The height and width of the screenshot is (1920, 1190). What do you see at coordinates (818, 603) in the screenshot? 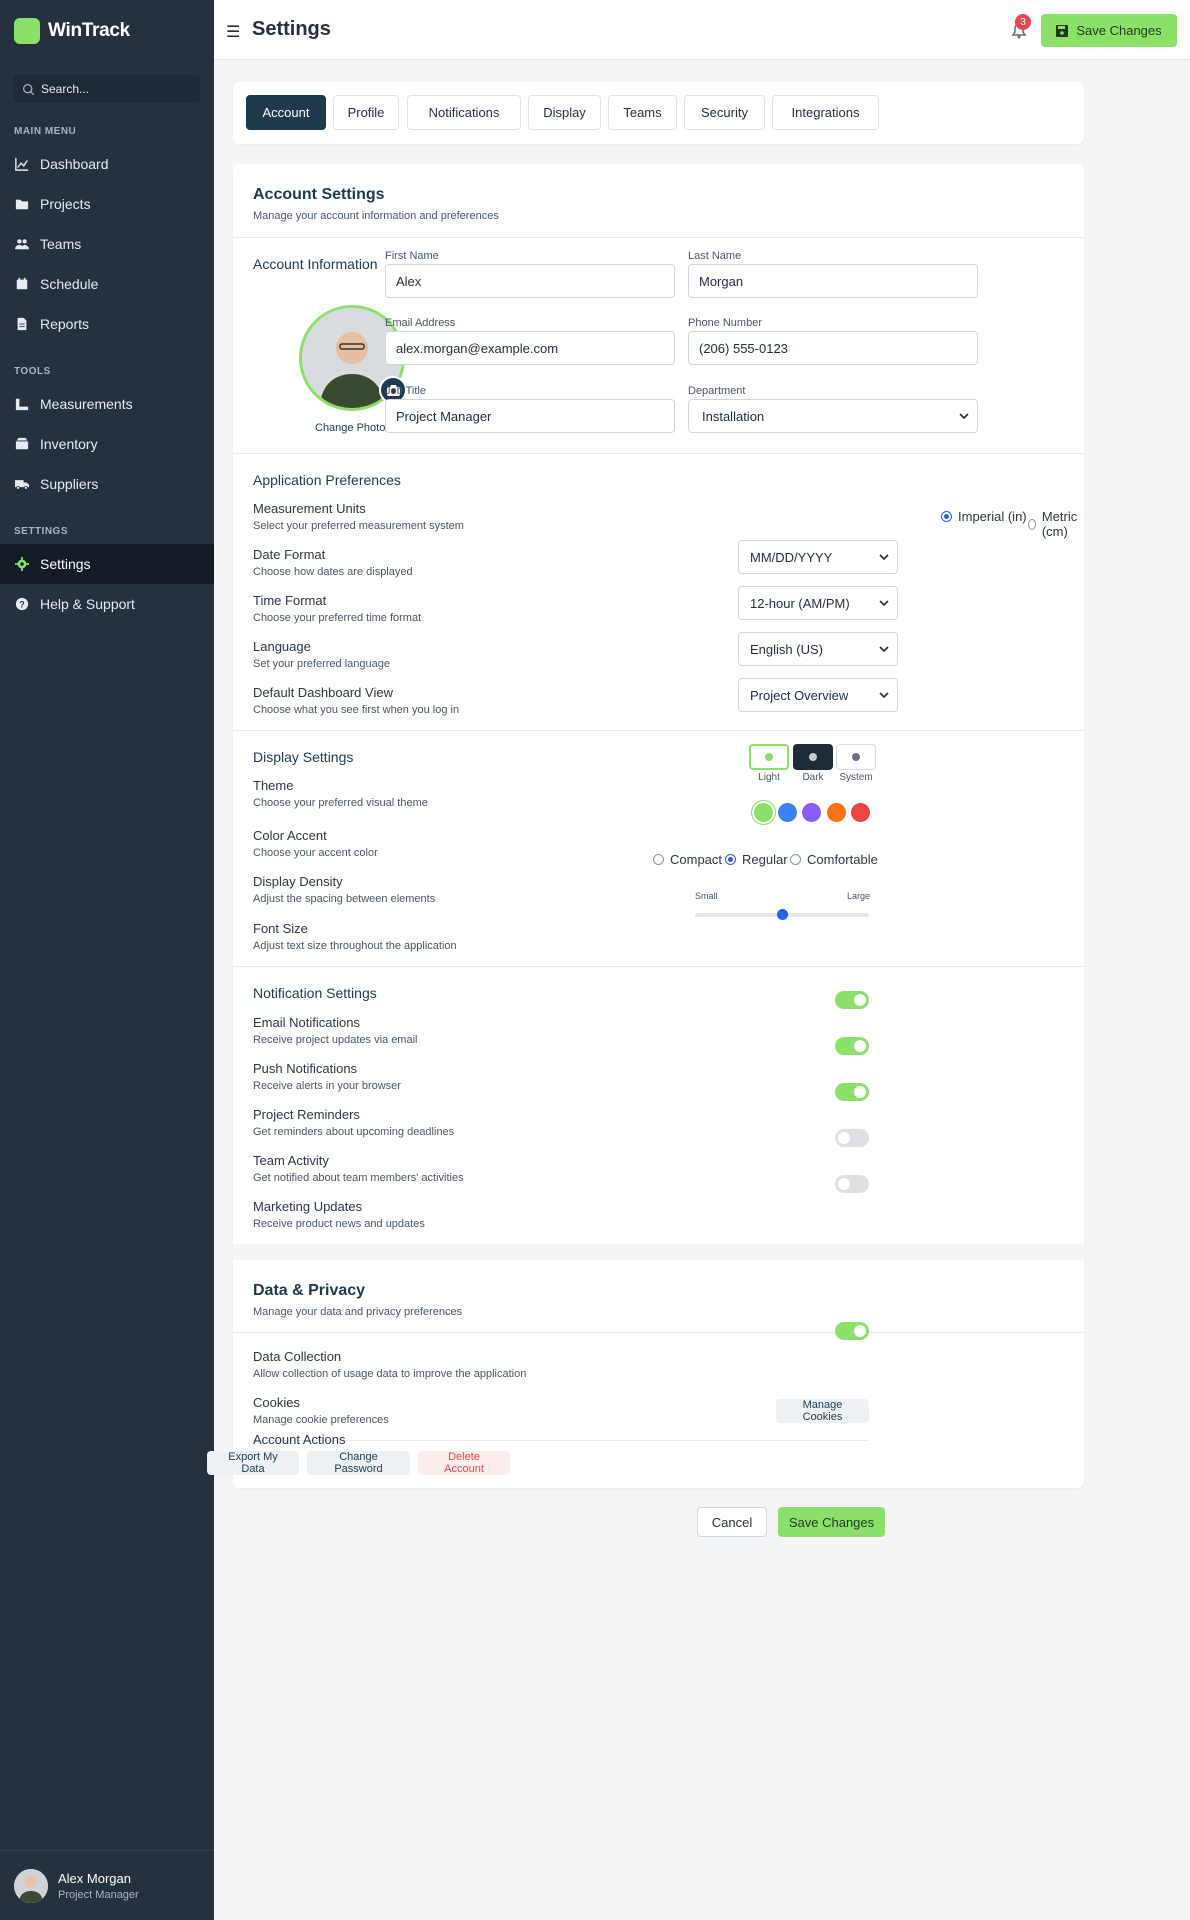
I see `time-format-select: 12-hour (AM/PM)` at bounding box center [818, 603].